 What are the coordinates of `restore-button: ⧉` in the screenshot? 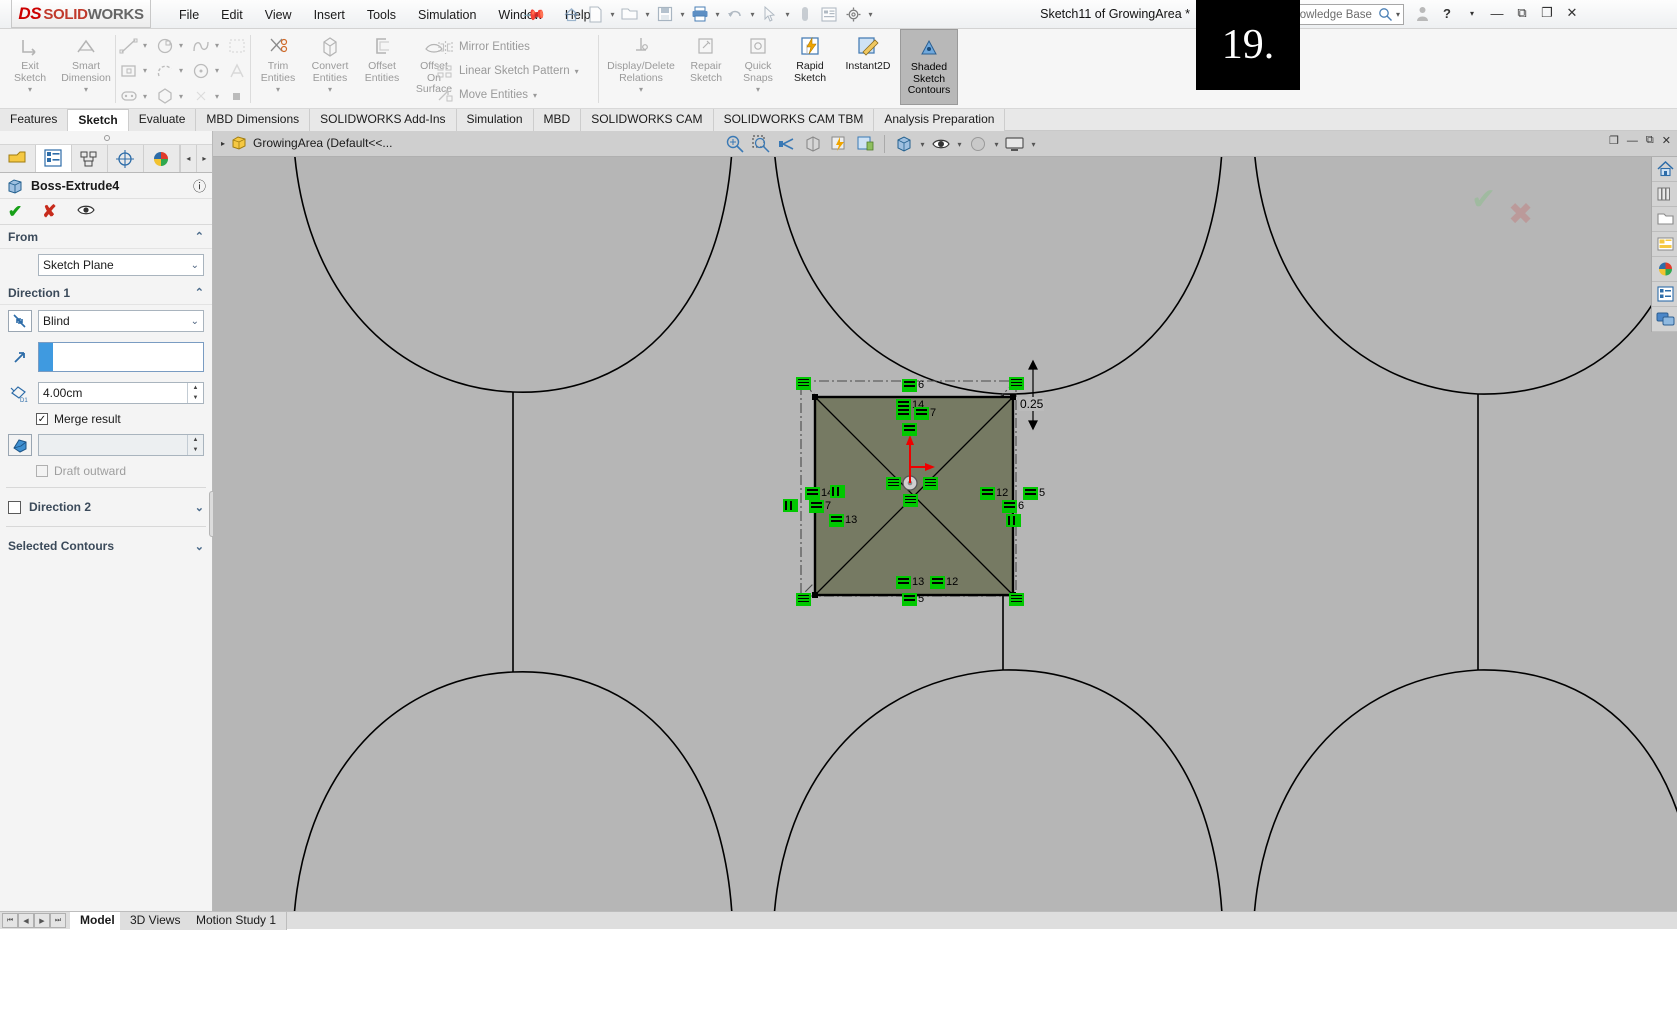 It's located at (1522, 13).